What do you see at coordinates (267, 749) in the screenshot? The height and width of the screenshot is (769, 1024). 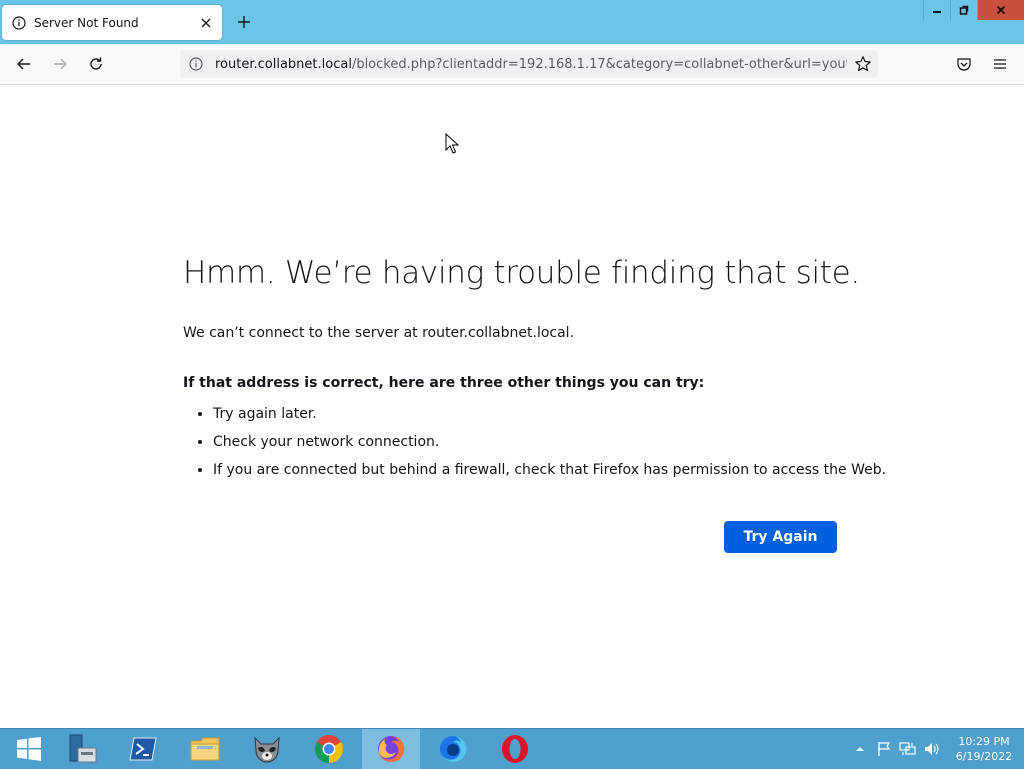 I see `raccoon-app-icon` at bounding box center [267, 749].